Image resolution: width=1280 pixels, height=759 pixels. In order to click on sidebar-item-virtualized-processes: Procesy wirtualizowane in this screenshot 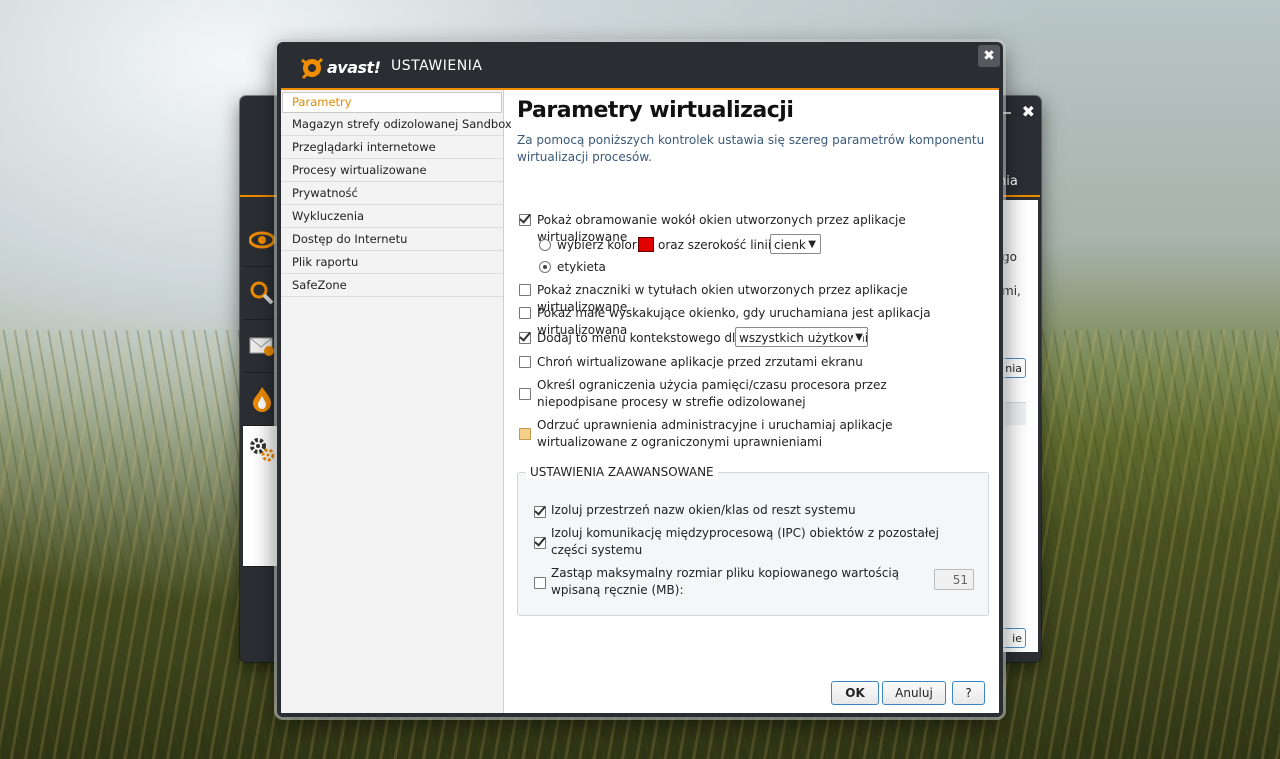, I will do `click(392, 170)`.